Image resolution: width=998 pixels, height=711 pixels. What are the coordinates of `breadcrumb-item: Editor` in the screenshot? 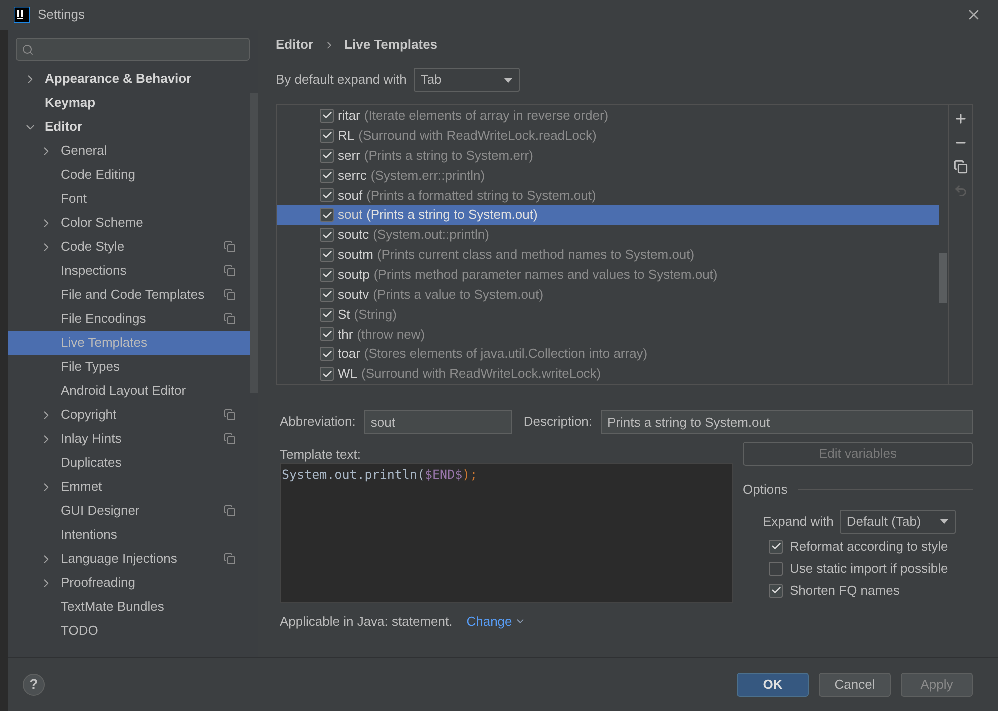 It's located at (295, 45).